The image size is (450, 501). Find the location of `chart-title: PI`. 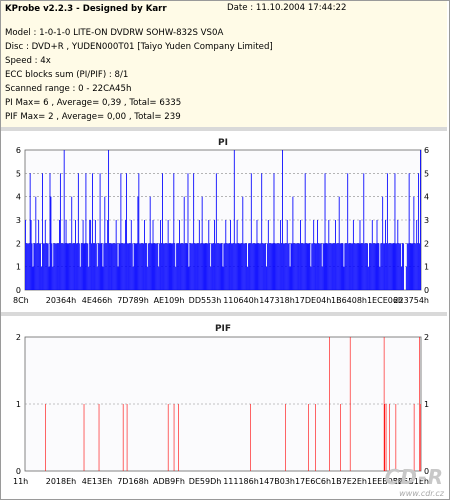

chart-title: PI is located at coordinates (223, 143).